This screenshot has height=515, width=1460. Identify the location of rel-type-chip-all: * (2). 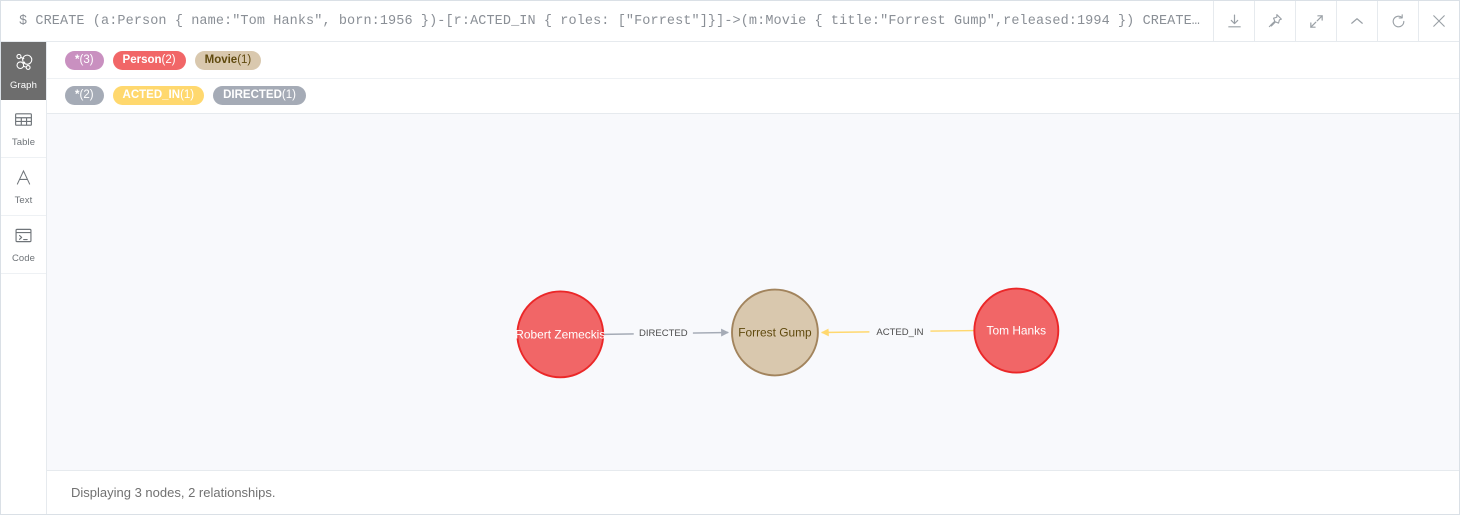
(84, 96).